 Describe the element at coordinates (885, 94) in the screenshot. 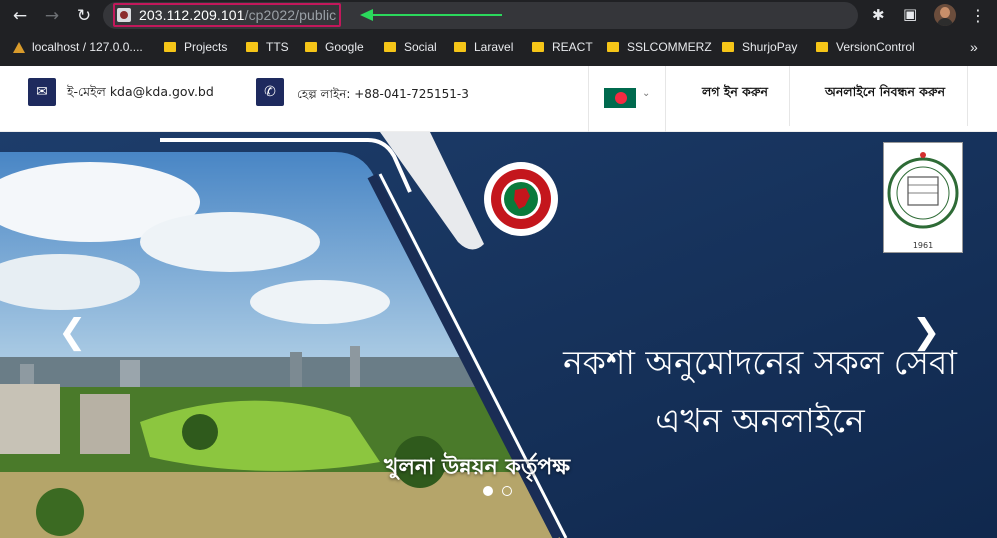

I see `register-link: অনলাইনে নিবন্ধন করুন` at that location.